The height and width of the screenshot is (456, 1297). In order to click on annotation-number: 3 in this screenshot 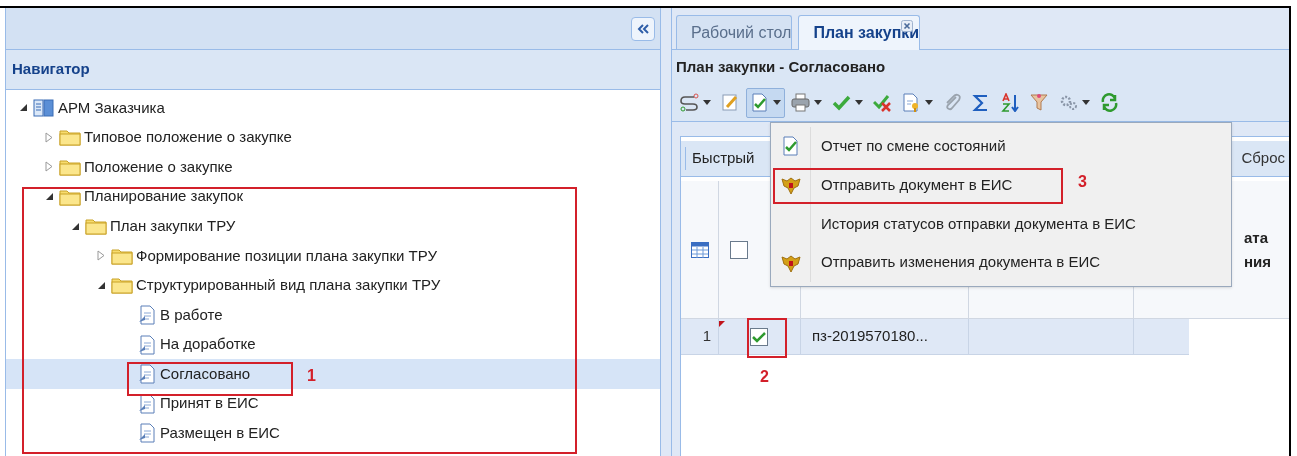, I will do `click(1082, 182)`.